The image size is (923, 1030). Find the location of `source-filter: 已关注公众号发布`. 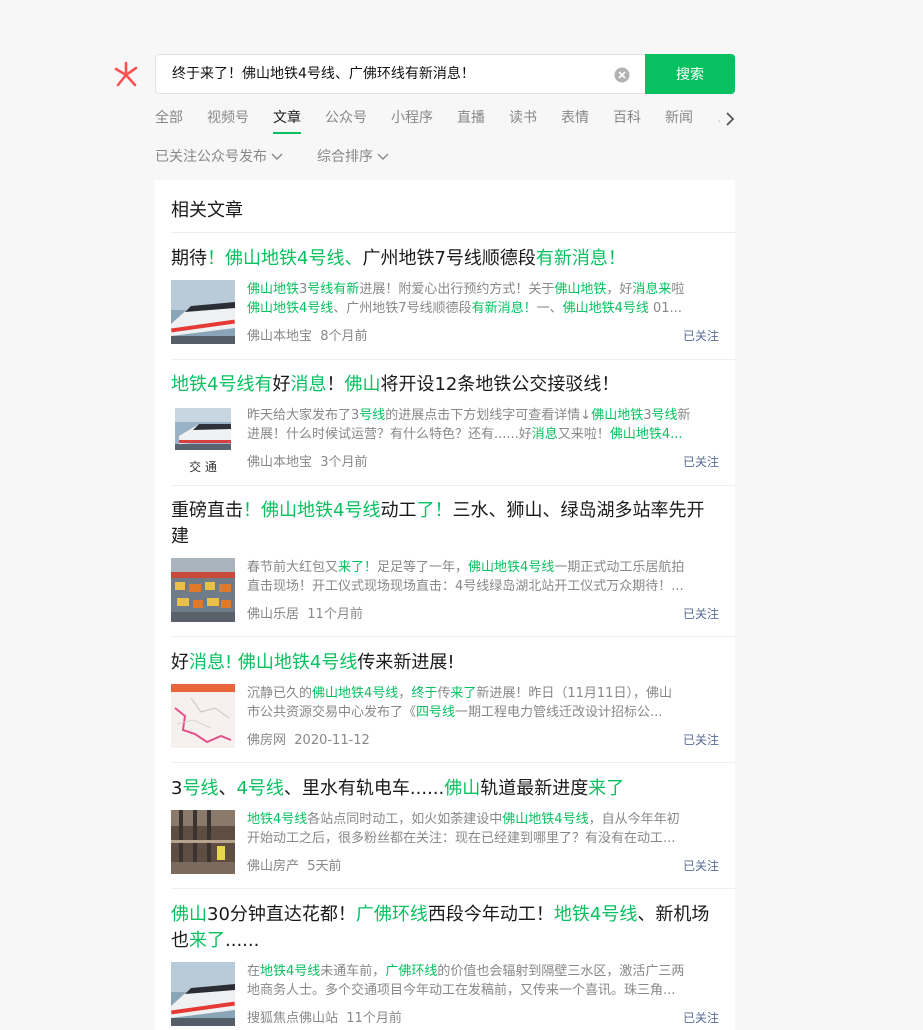

source-filter: 已关注公众号发布 is located at coordinates (219, 157).